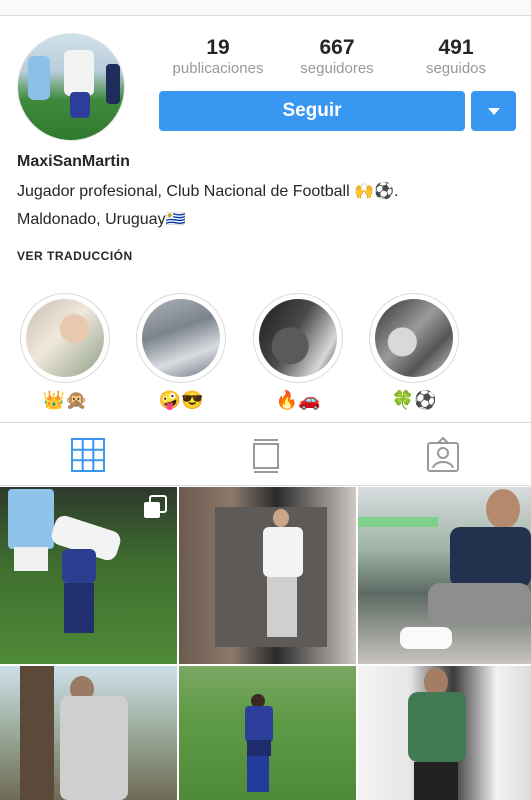 This screenshot has height=800, width=531. Describe the element at coordinates (218, 68) in the screenshot. I see `stat-posts-label: publicaciones` at that location.